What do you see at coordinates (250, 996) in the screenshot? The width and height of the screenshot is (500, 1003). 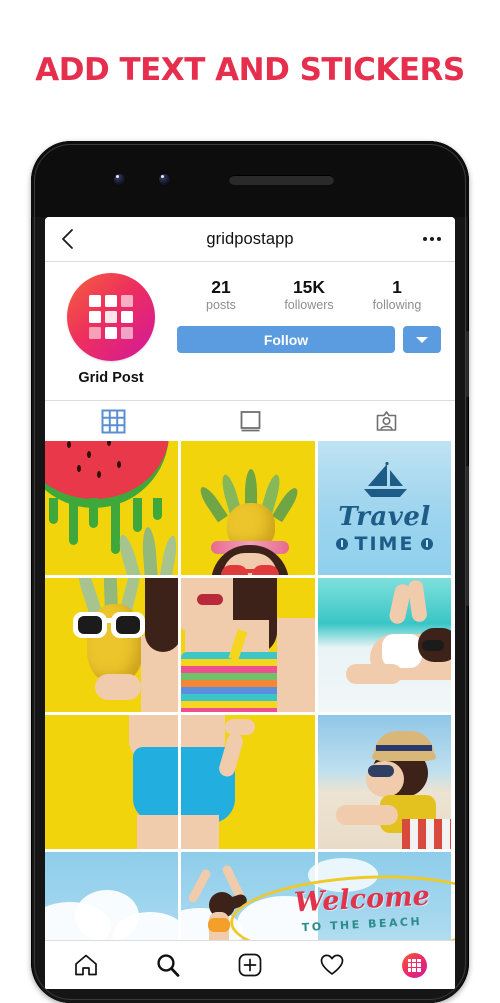 I see `phone-bottom-bezel` at bounding box center [250, 996].